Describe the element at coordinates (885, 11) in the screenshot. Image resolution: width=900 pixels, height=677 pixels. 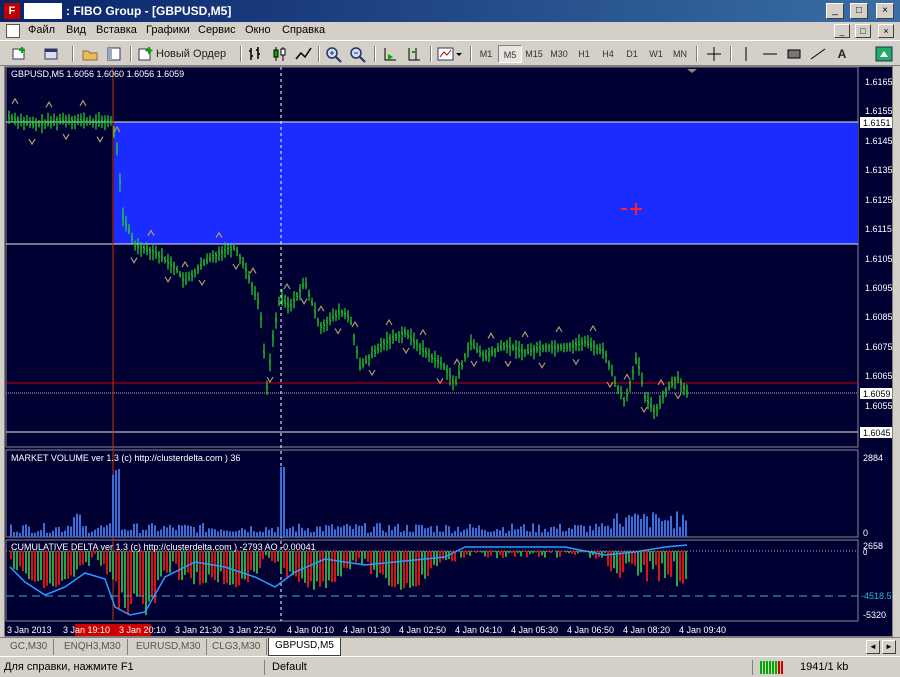
I see `close-button: ×` at that location.